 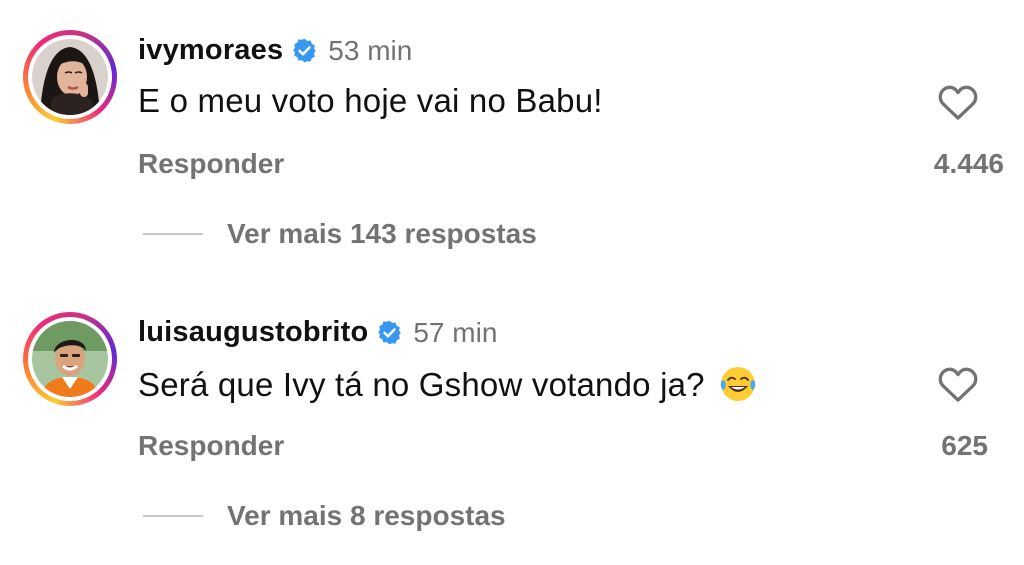 I want to click on comment-header: luisaugustobrito 57 min, so click(x=317, y=332).